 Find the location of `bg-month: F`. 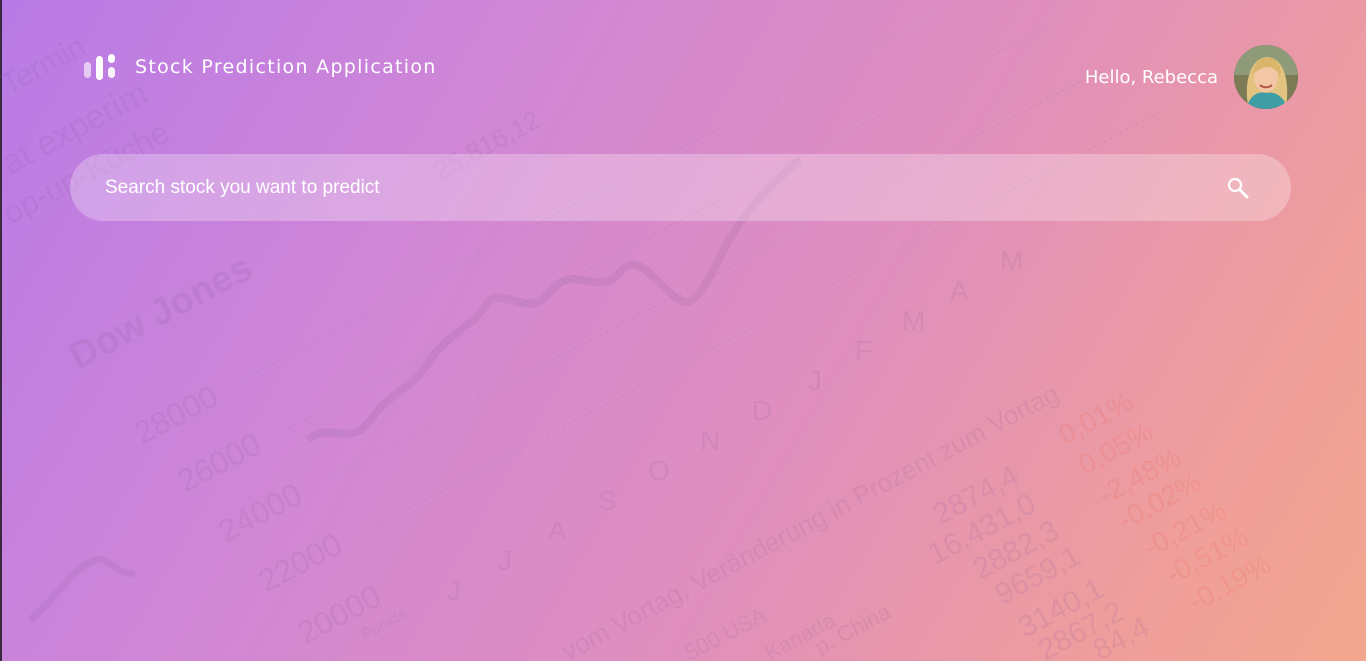

bg-month: F is located at coordinates (863, 350).